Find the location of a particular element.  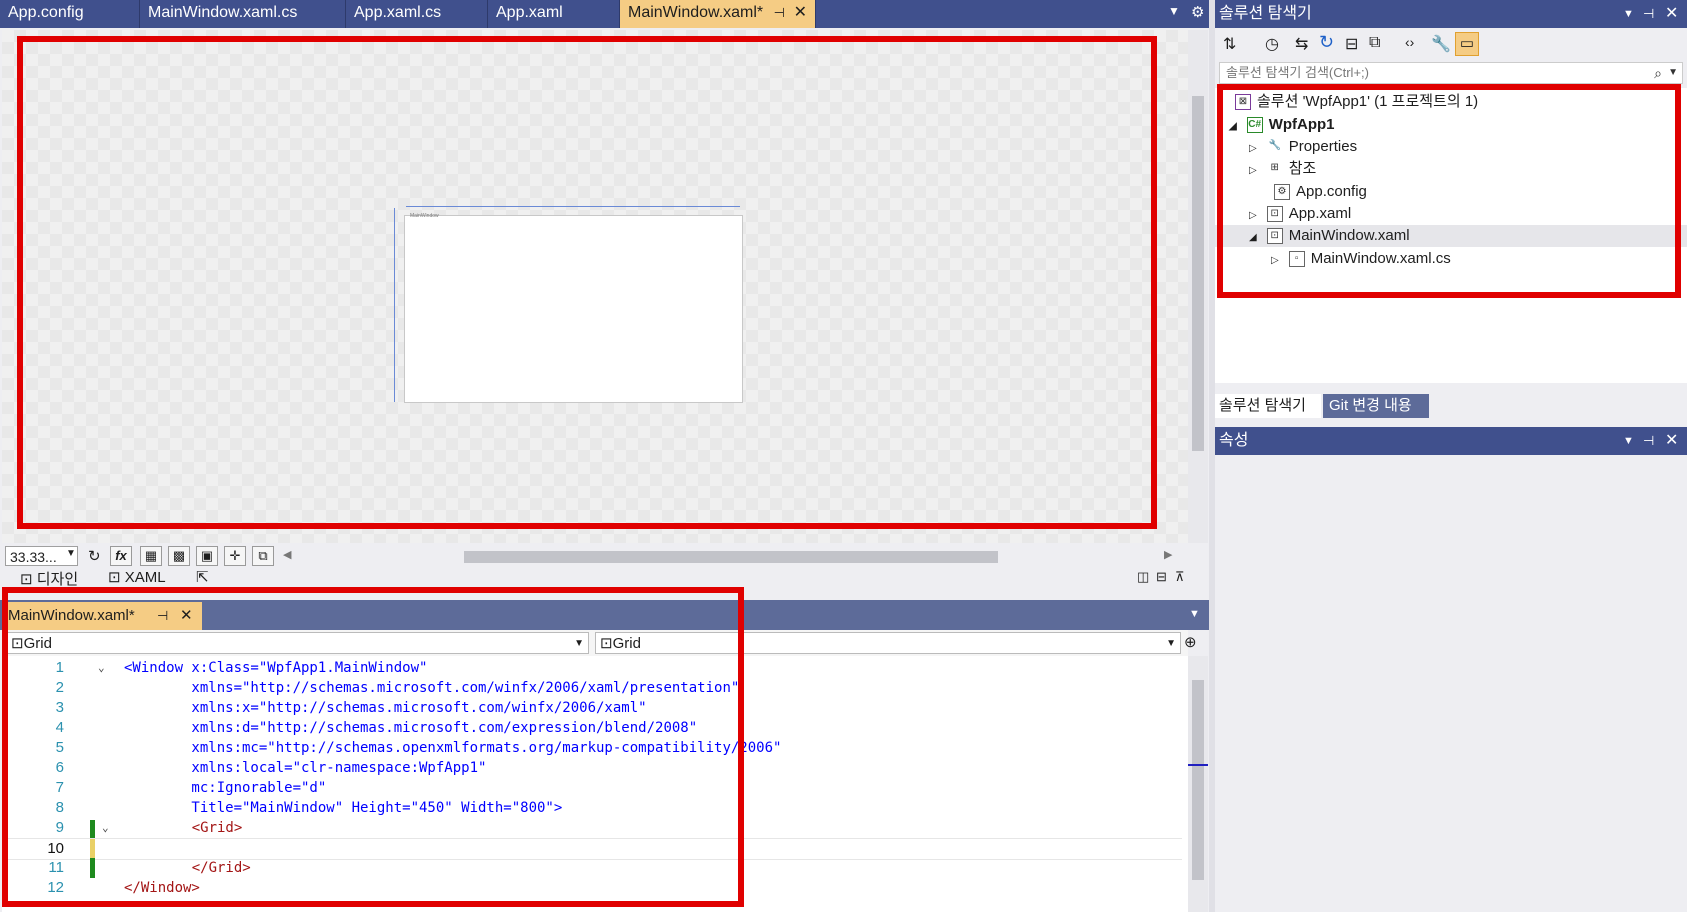

wrench-icon: 🔧 is located at coordinates (1441, 44).